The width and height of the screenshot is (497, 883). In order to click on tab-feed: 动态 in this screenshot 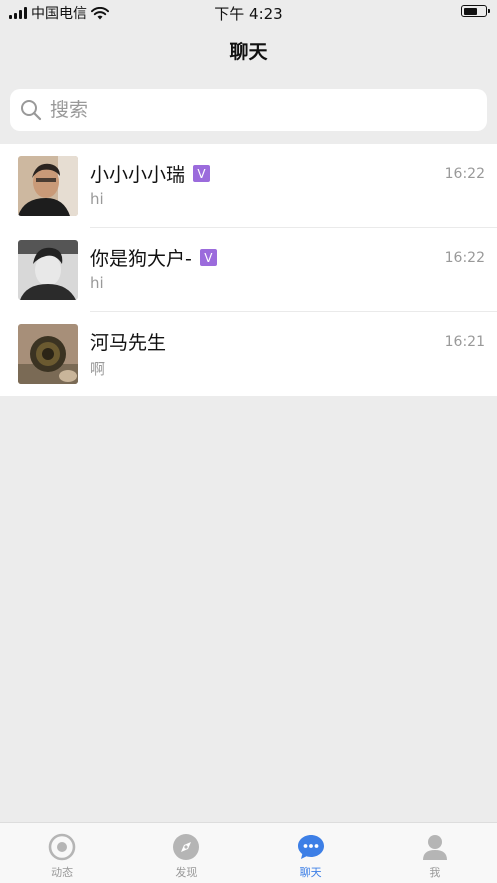, I will do `click(62, 853)`.